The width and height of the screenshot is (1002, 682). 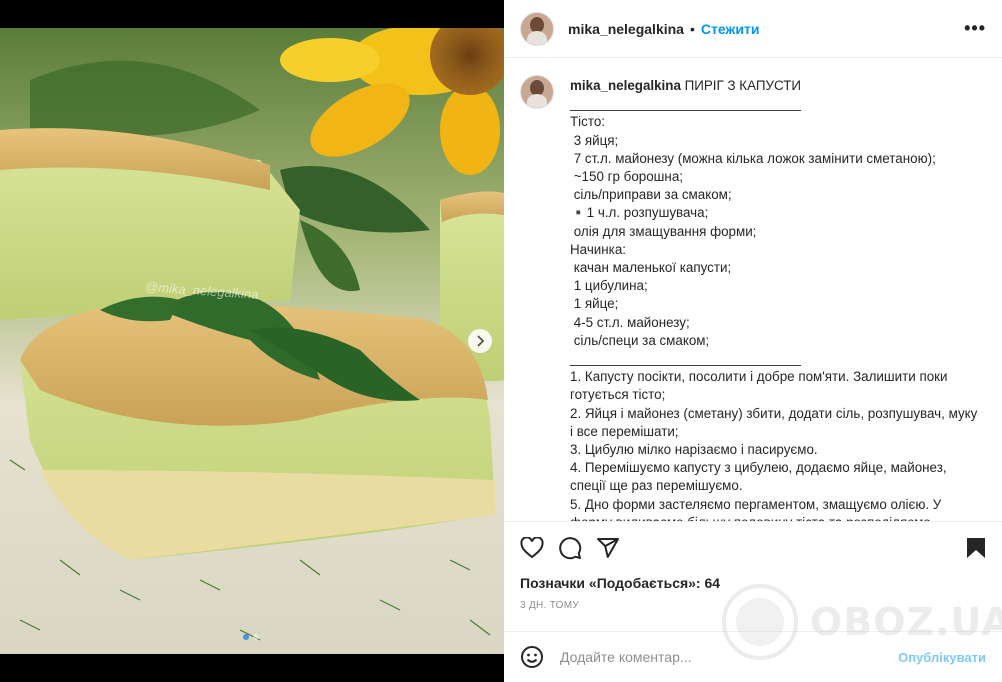 What do you see at coordinates (741, 85) in the screenshot?
I see `caption-title: ПИРІГ З КАПУСТИ` at bounding box center [741, 85].